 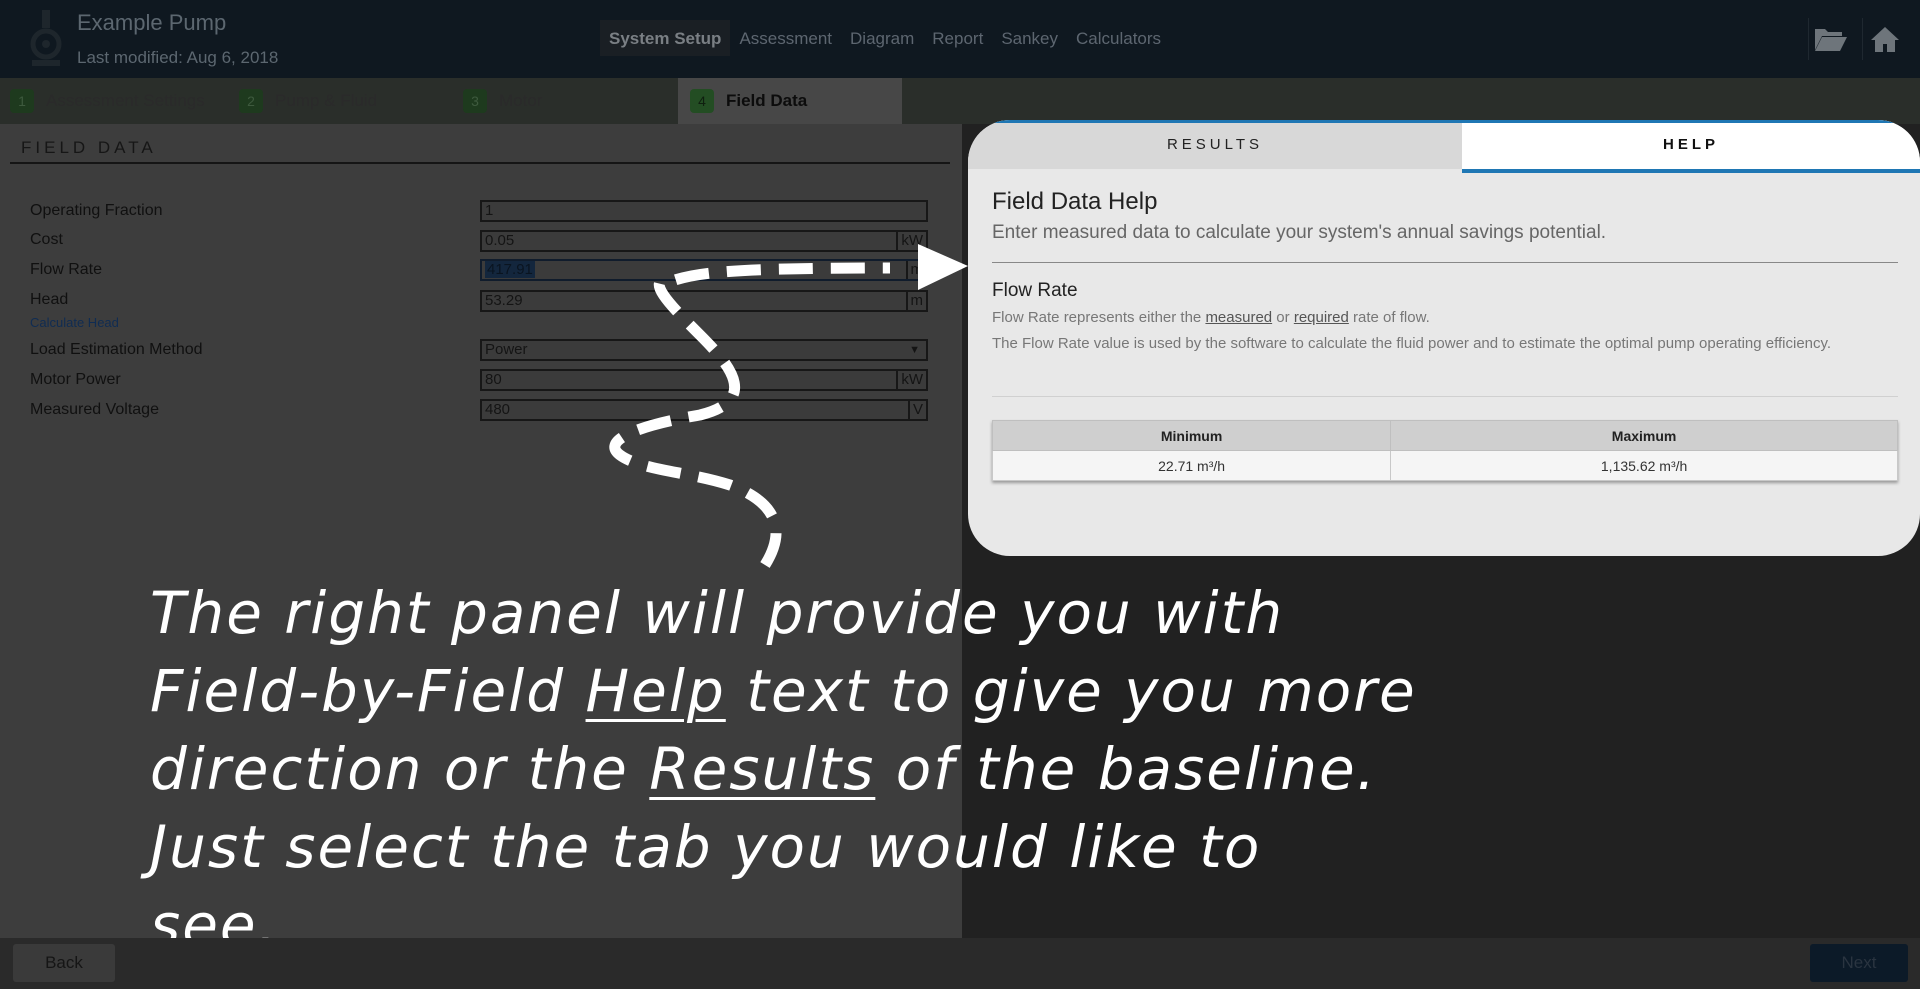 I want to click on help-emphasis: Help, so click(x=655, y=691).